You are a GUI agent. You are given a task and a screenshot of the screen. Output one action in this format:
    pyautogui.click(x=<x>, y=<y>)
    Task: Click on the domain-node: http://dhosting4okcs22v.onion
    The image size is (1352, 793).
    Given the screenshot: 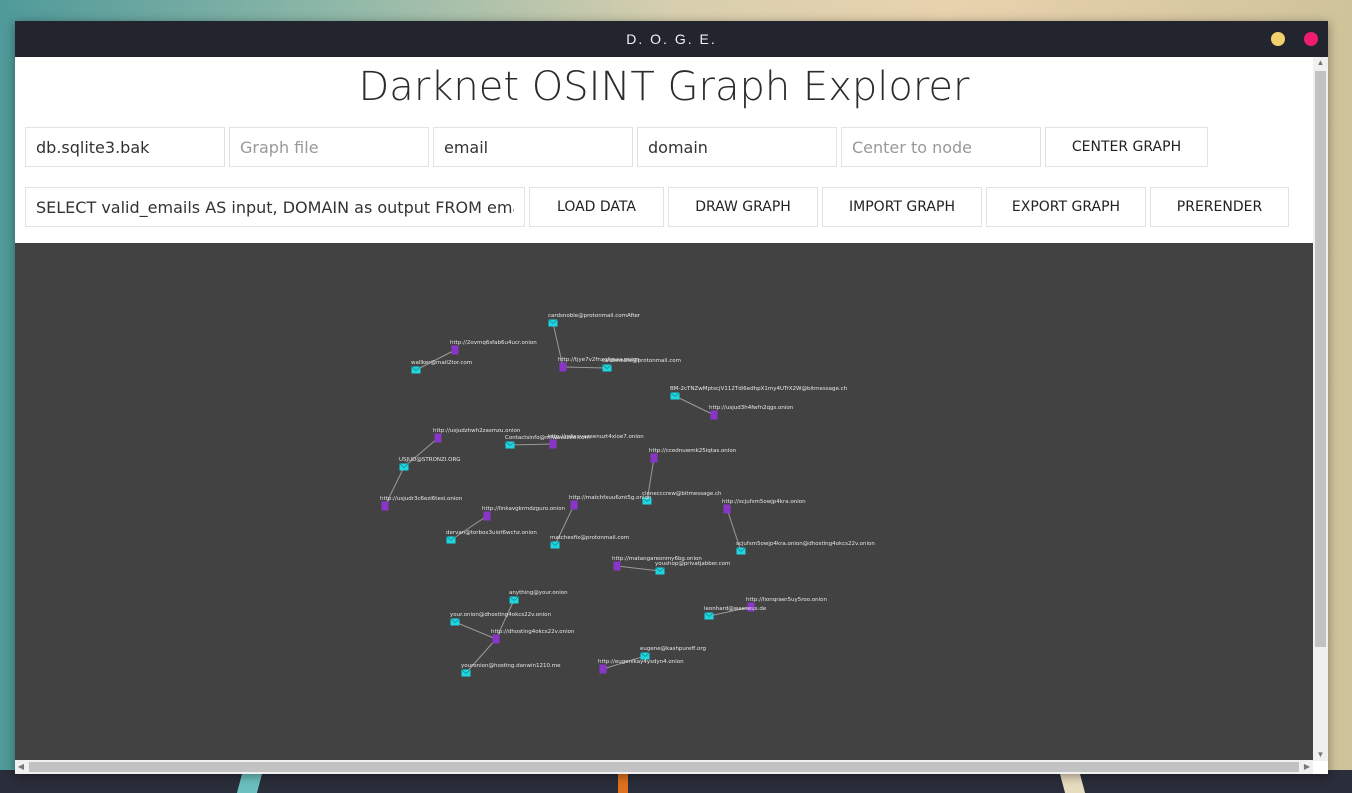 What is the action you would take?
    pyautogui.click(x=533, y=636)
    